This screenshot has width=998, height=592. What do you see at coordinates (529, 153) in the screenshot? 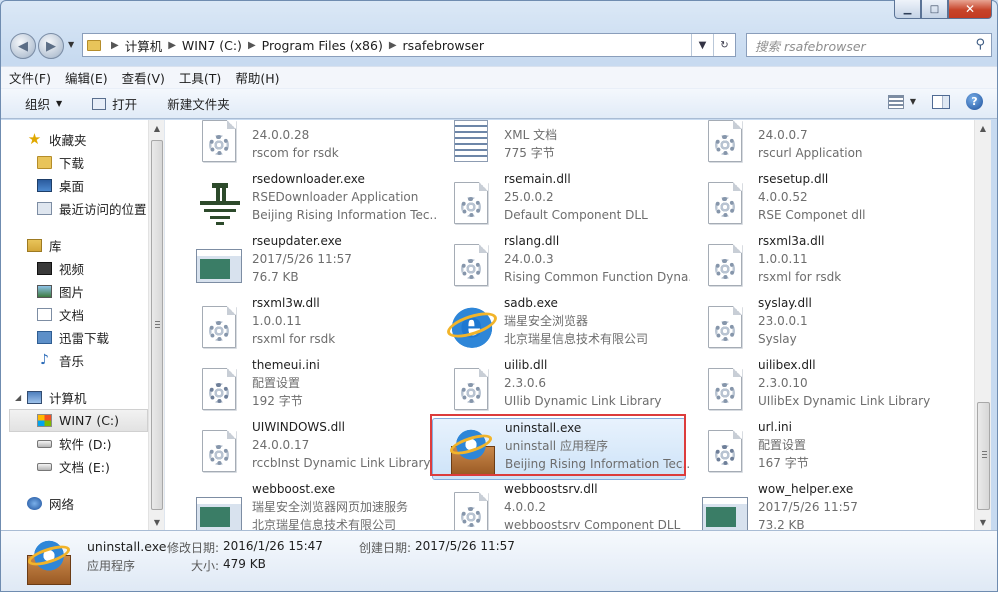
I see `file-detail-line-2: 775 字节` at bounding box center [529, 153].